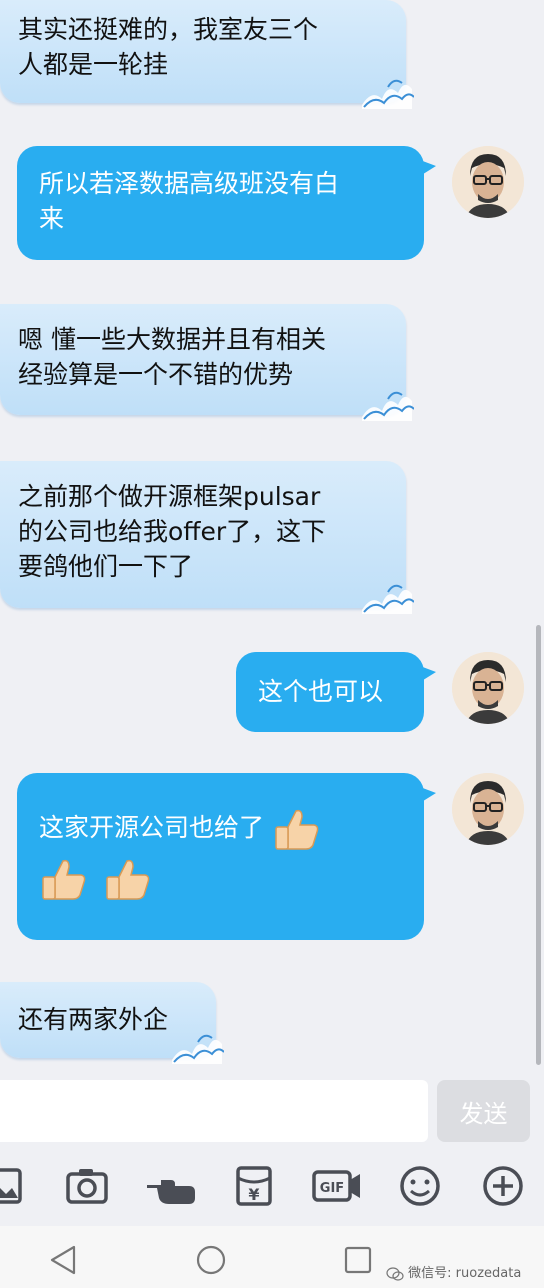 The height and width of the screenshot is (1288, 544). I want to click on watermark-text: 微信号: ruozedata, so click(465, 1273).